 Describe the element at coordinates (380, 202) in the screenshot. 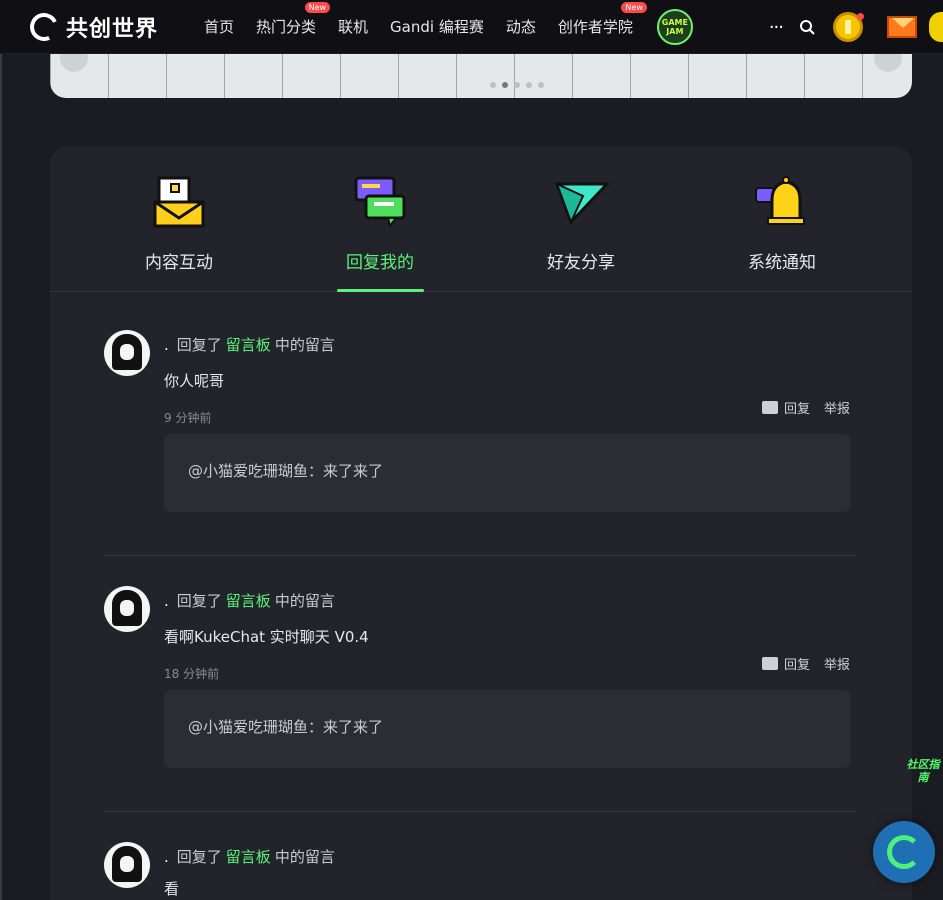

I see `chat-bubbles-icon` at that location.